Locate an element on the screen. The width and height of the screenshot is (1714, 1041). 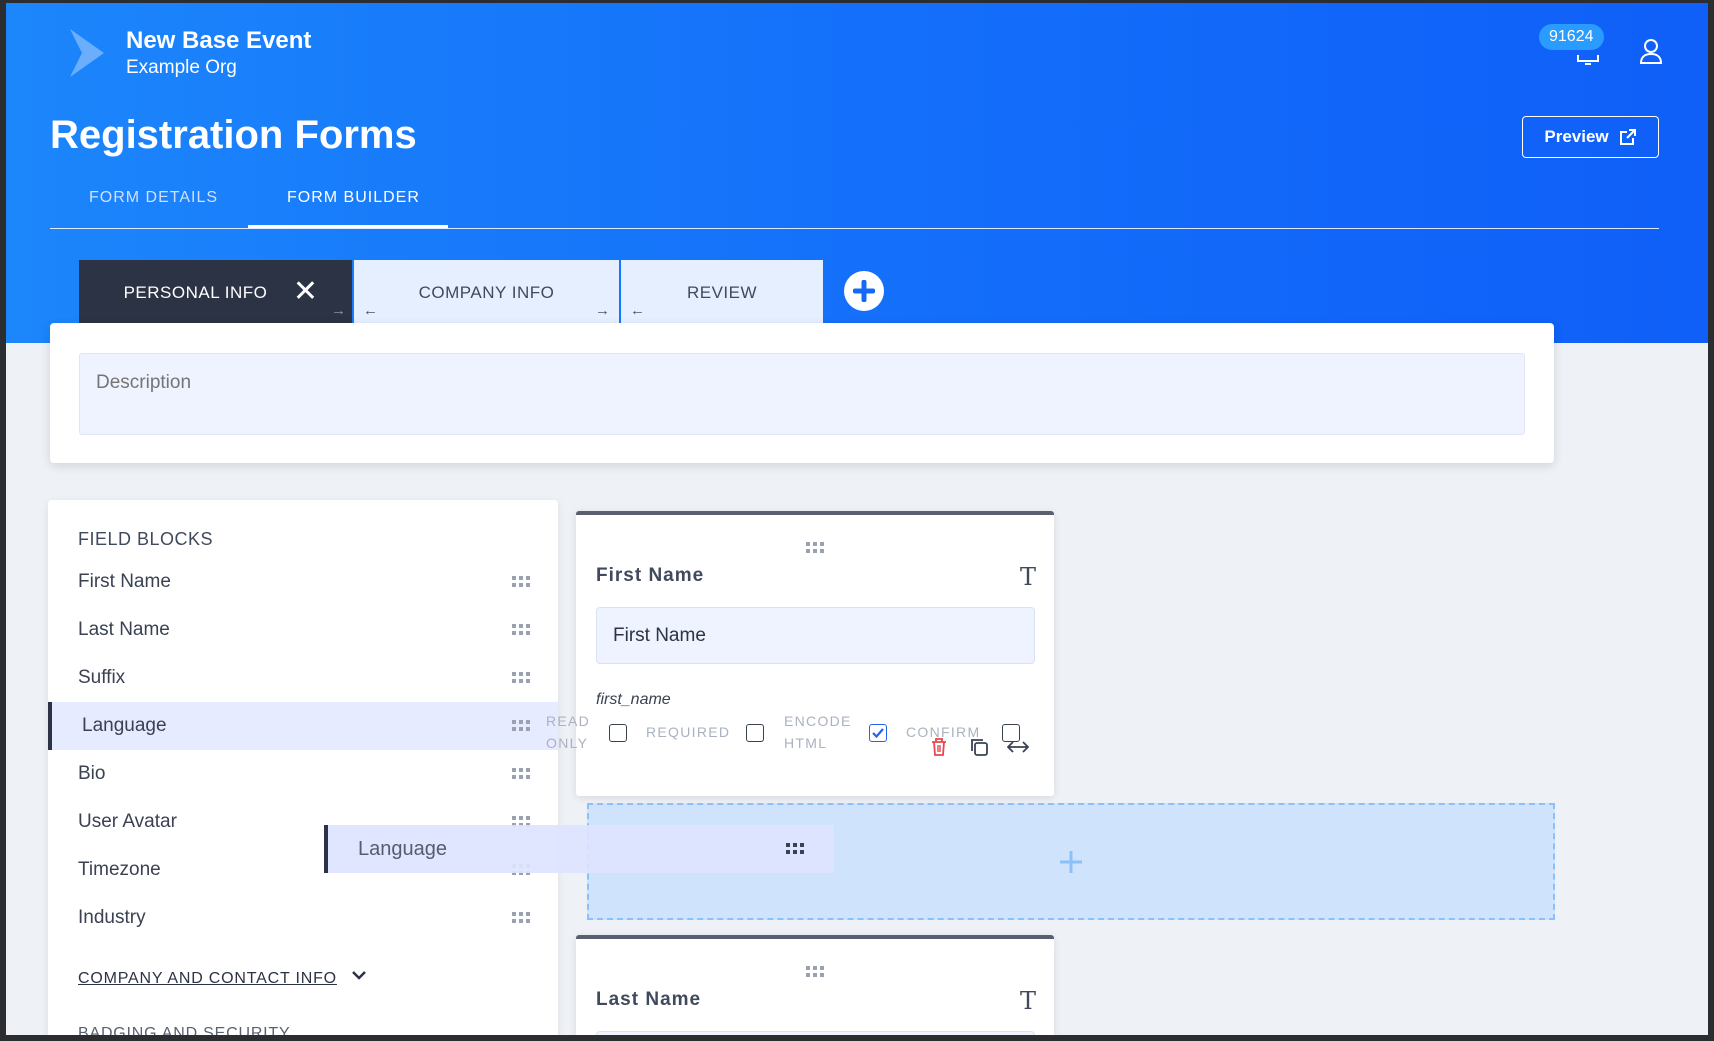
field-block-last-name: Last Name is located at coordinates (303, 630).